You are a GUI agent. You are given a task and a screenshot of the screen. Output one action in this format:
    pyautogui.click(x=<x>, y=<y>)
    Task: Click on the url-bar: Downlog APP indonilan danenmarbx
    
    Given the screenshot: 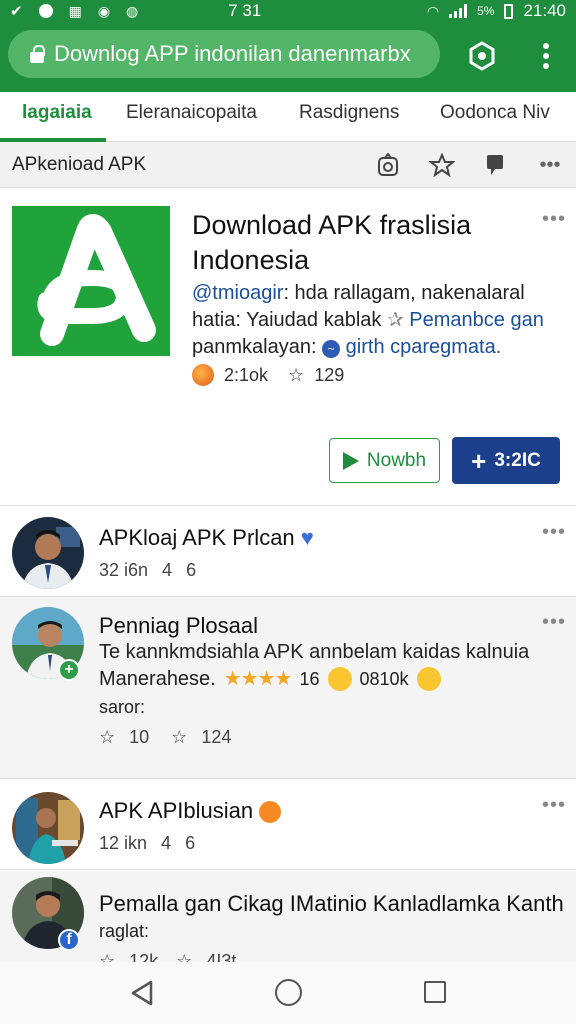 What is the action you would take?
    pyautogui.click(x=224, y=54)
    